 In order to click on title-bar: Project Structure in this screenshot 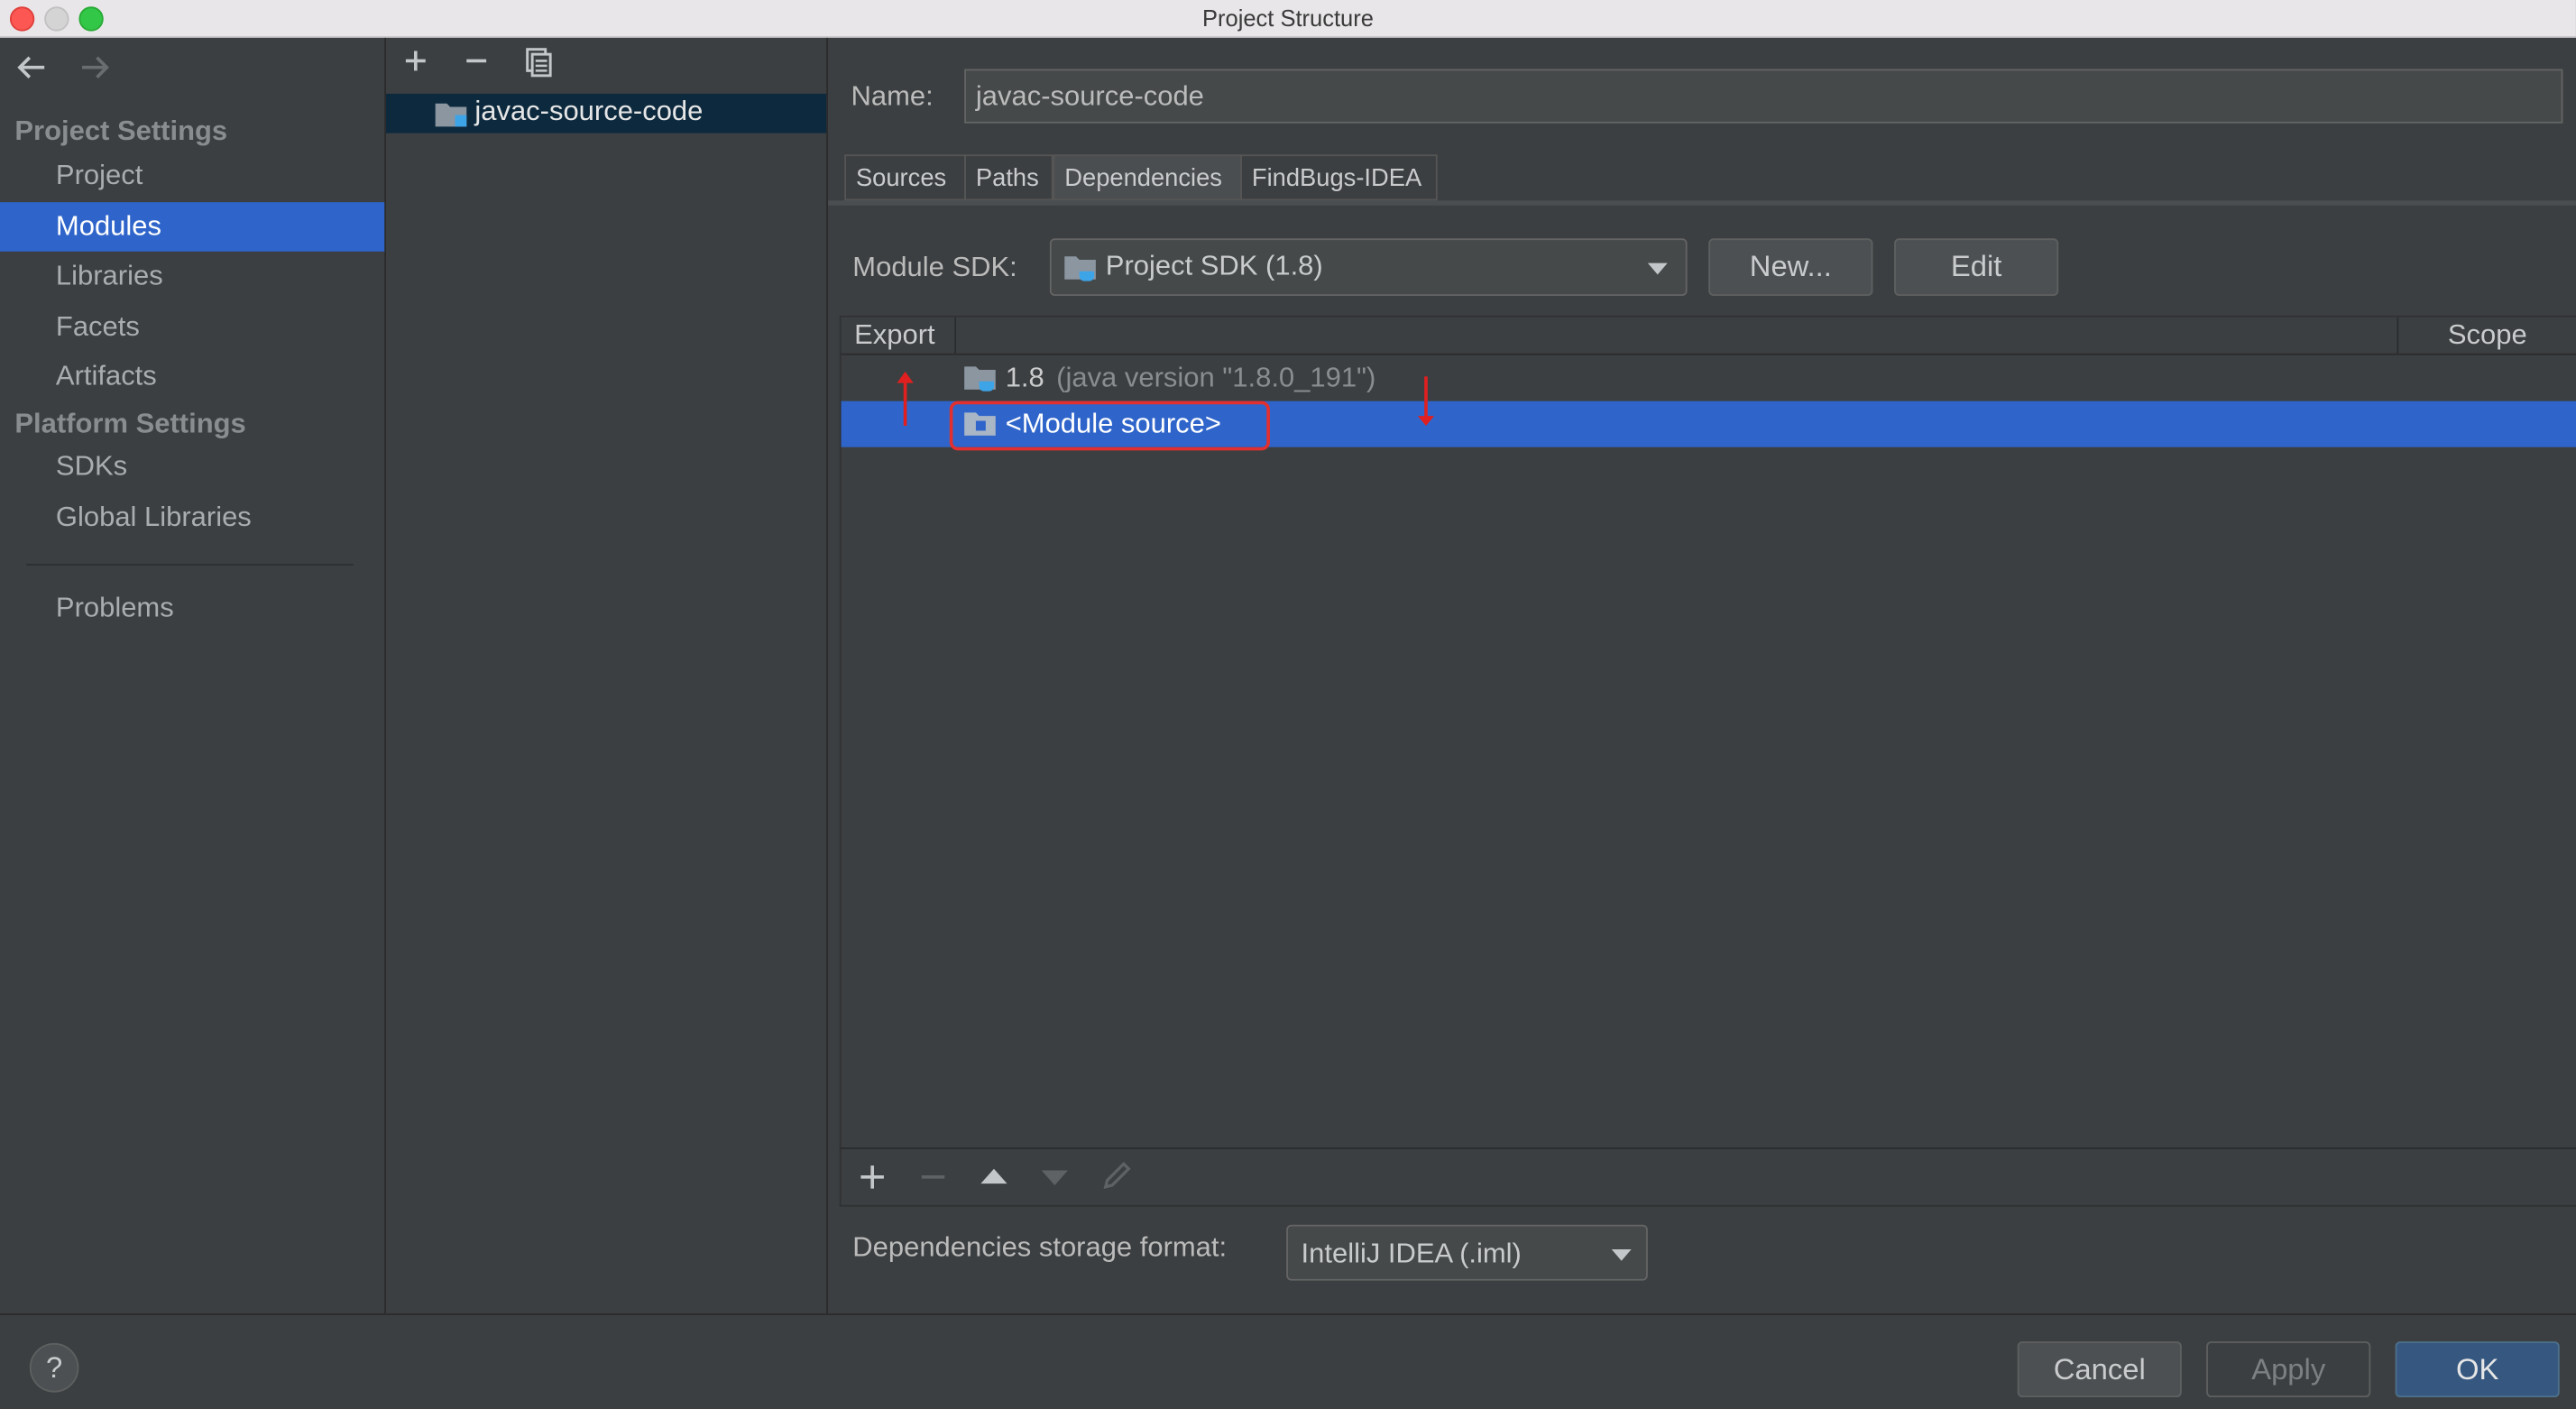, I will do `click(1288, 19)`.